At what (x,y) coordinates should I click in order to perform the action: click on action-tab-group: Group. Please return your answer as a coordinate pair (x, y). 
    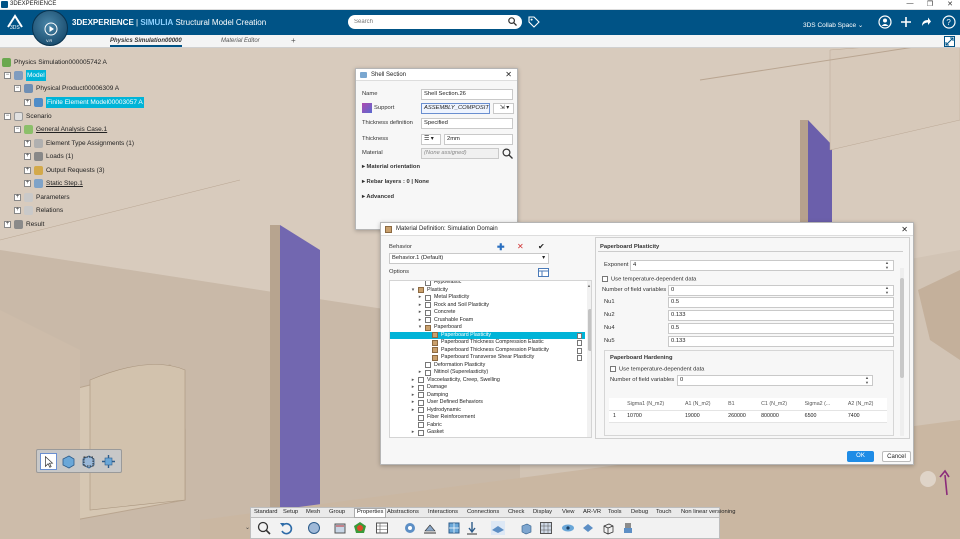
    Looking at the image, I should click on (337, 512).